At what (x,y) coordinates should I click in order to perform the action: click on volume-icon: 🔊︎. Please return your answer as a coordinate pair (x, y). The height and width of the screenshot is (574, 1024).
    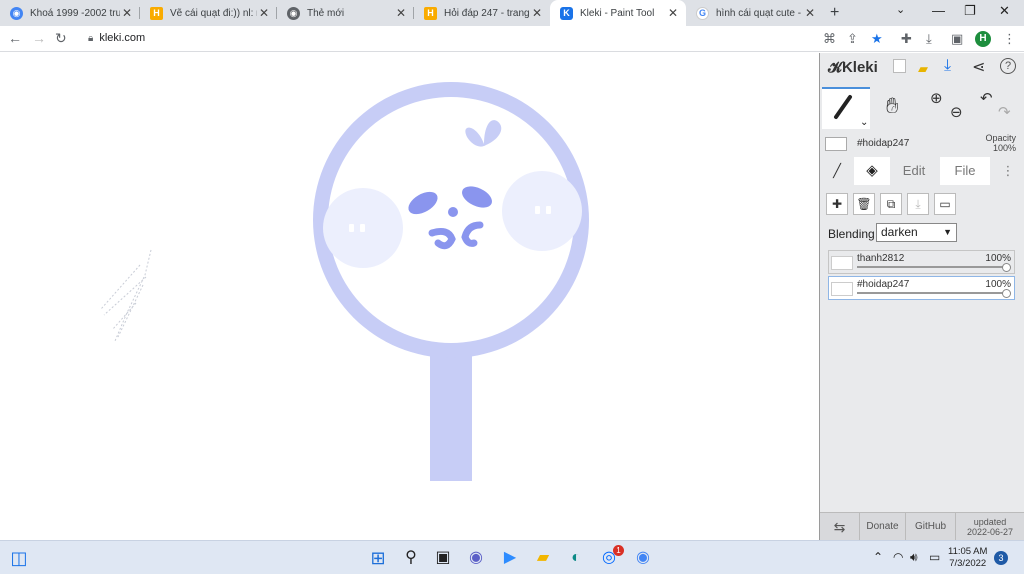
    Looking at the image, I should click on (914, 557).